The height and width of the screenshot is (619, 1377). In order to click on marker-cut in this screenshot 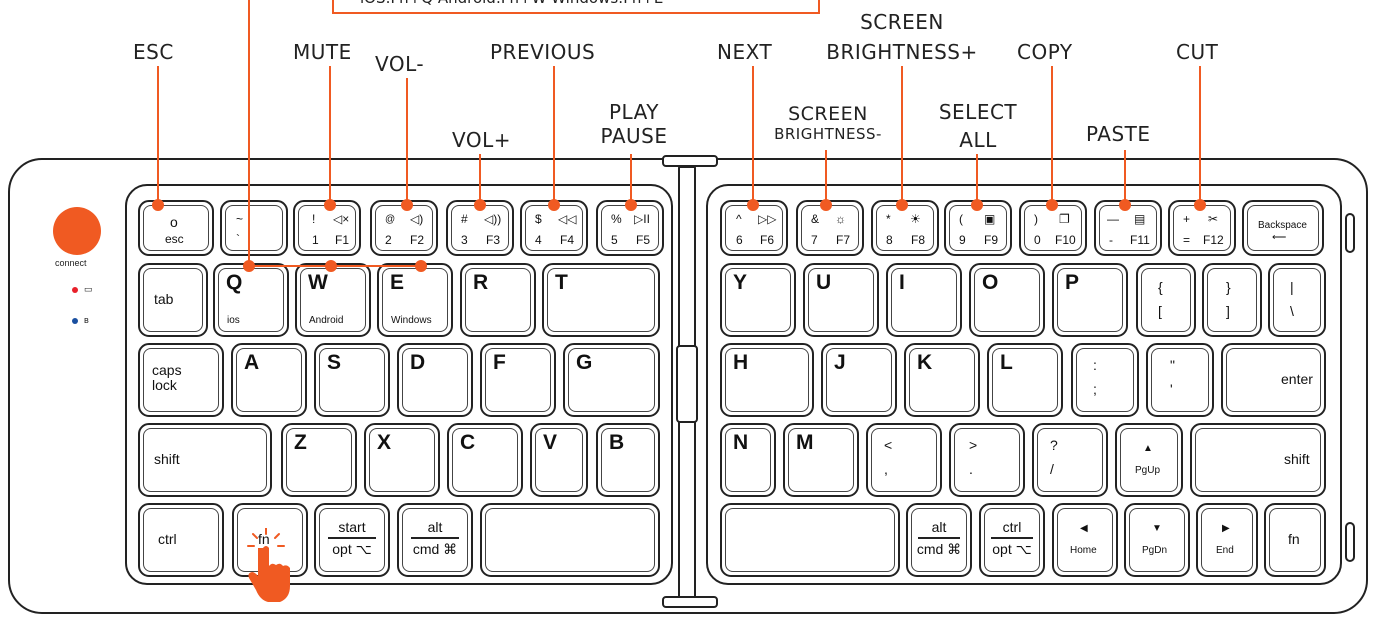, I will do `click(1200, 205)`.